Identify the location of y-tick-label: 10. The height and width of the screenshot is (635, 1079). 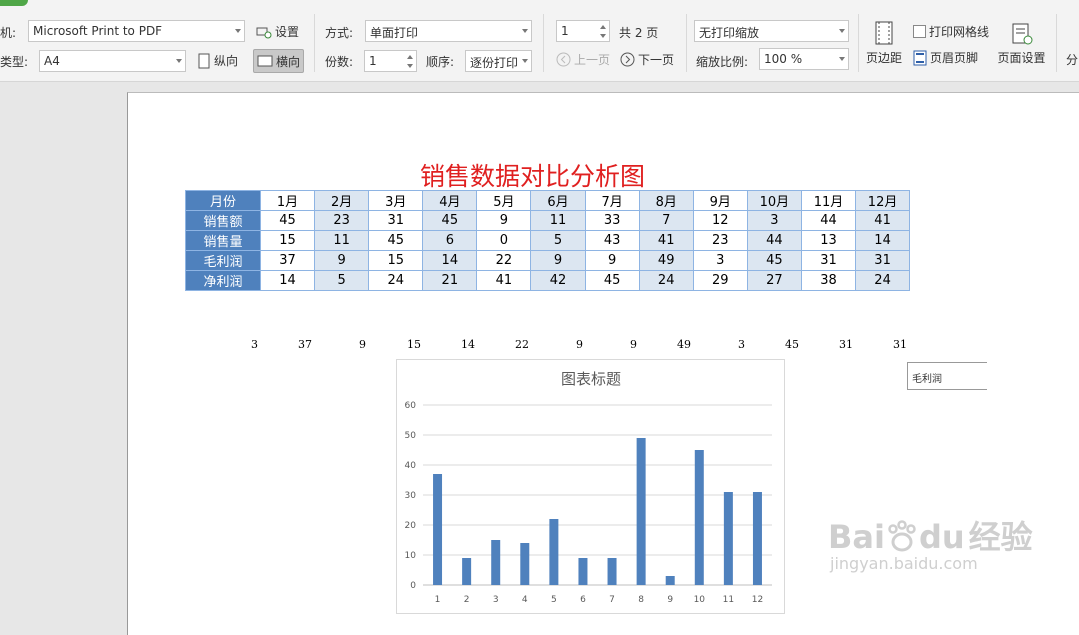
(411, 556).